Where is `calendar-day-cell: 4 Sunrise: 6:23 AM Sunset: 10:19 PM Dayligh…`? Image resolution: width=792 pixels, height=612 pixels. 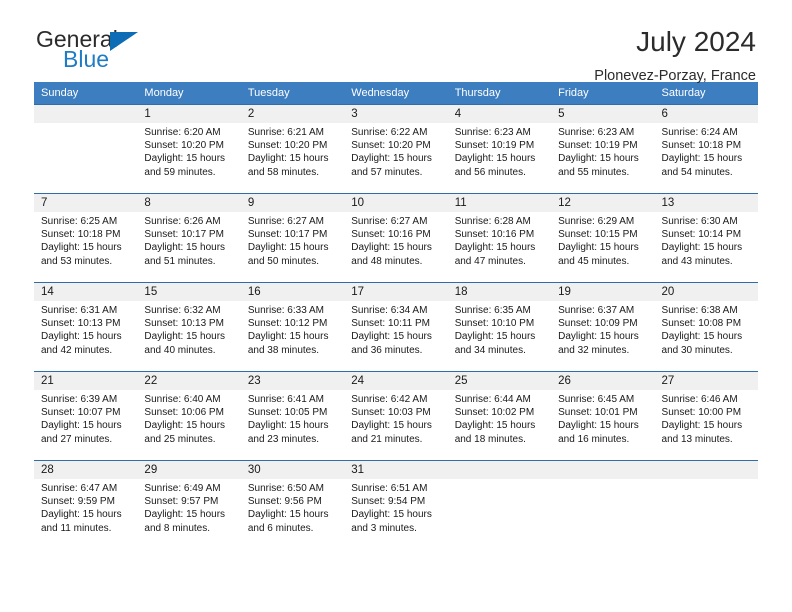
calendar-day-cell: 4 Sunrise: 6:23 AM Sunset: 10:19 PM Dayligh… is located at coordinates (499, 149).